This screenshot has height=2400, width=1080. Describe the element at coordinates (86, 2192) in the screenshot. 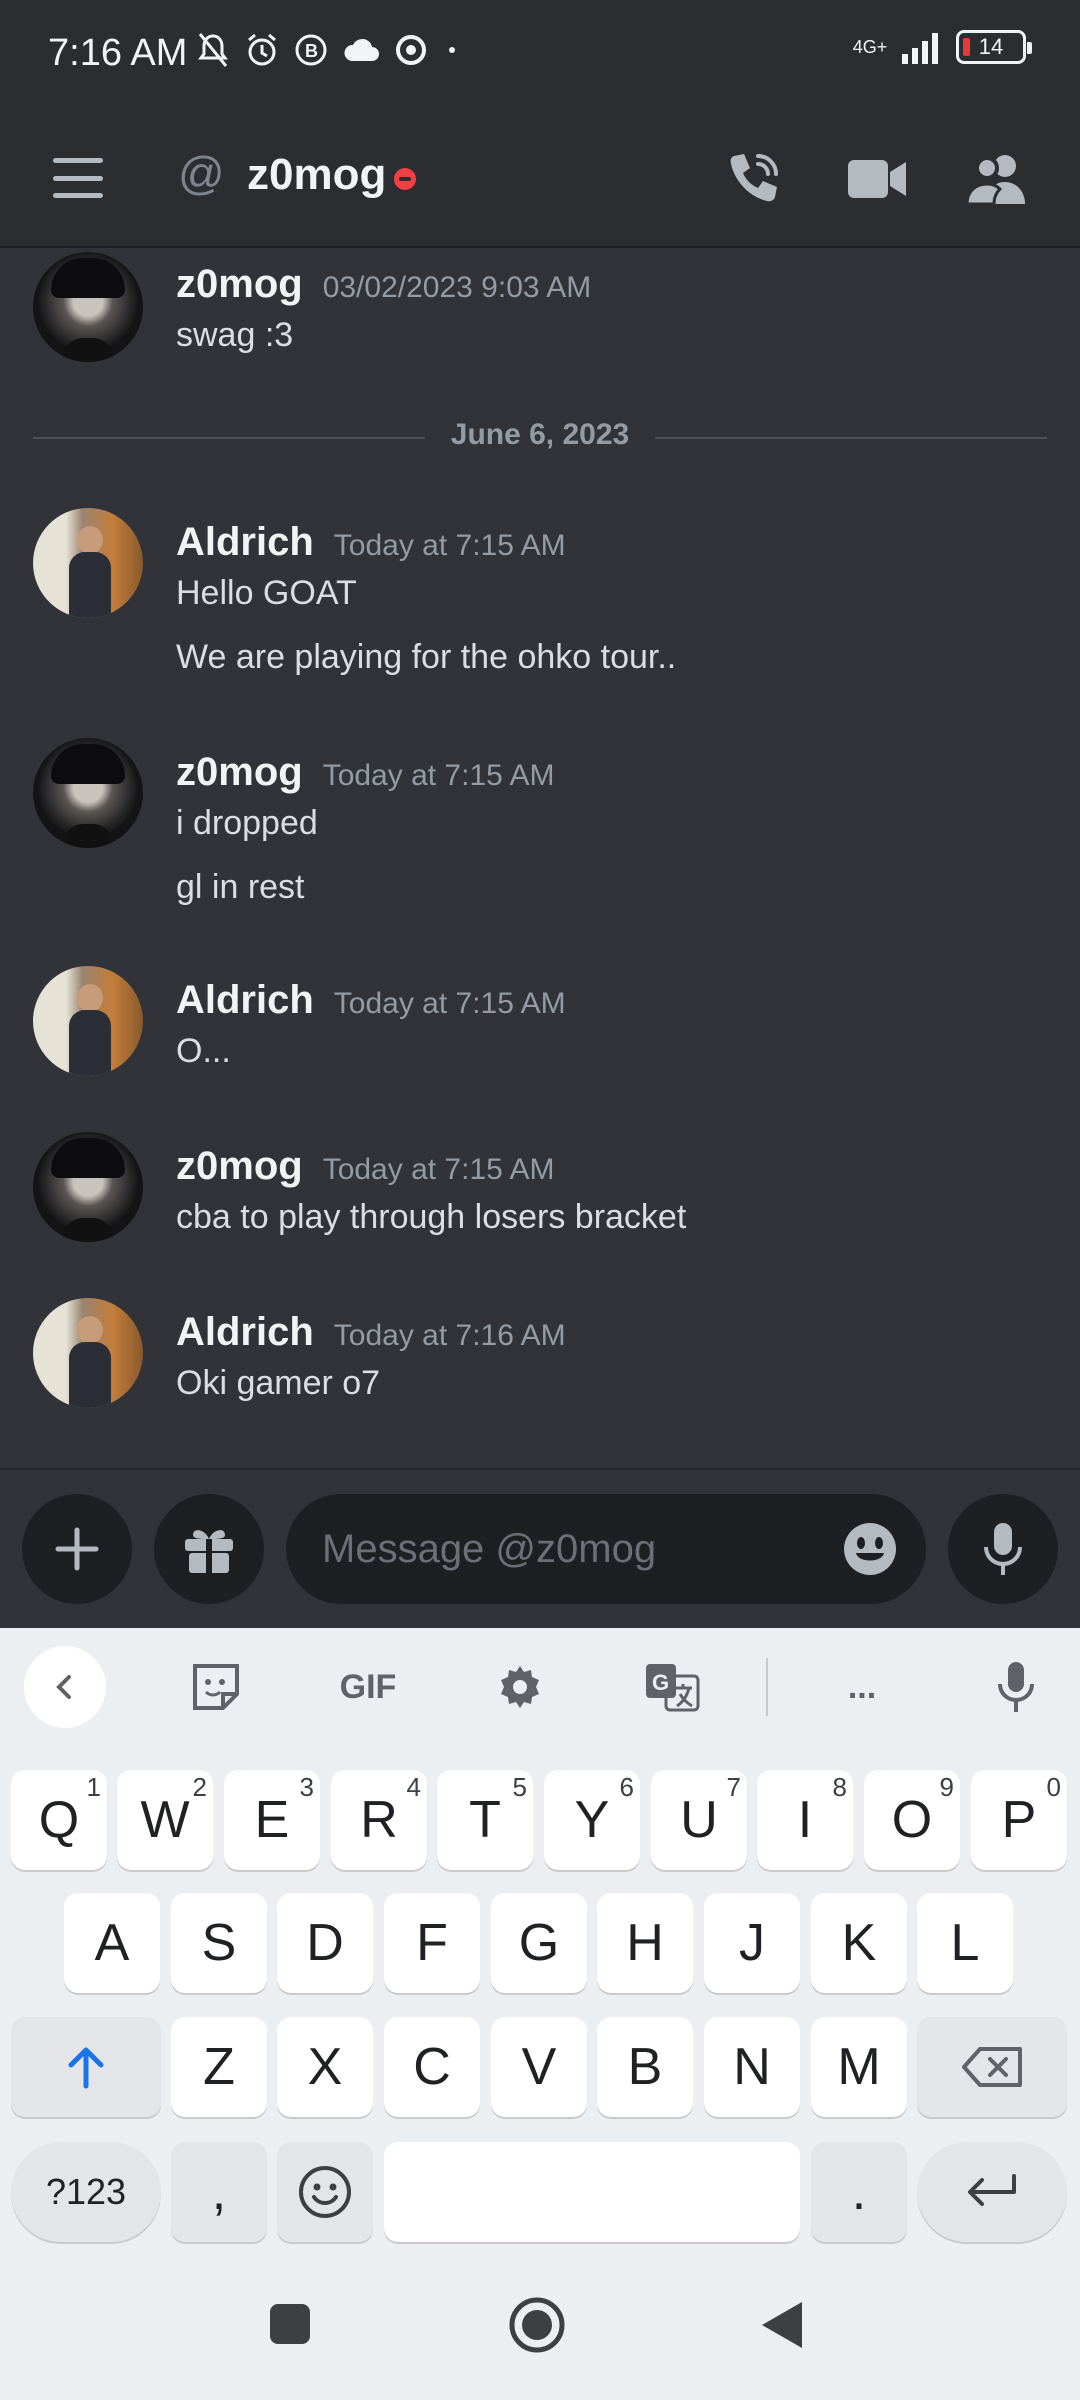

I see `symbols-key: ?123` at that location.